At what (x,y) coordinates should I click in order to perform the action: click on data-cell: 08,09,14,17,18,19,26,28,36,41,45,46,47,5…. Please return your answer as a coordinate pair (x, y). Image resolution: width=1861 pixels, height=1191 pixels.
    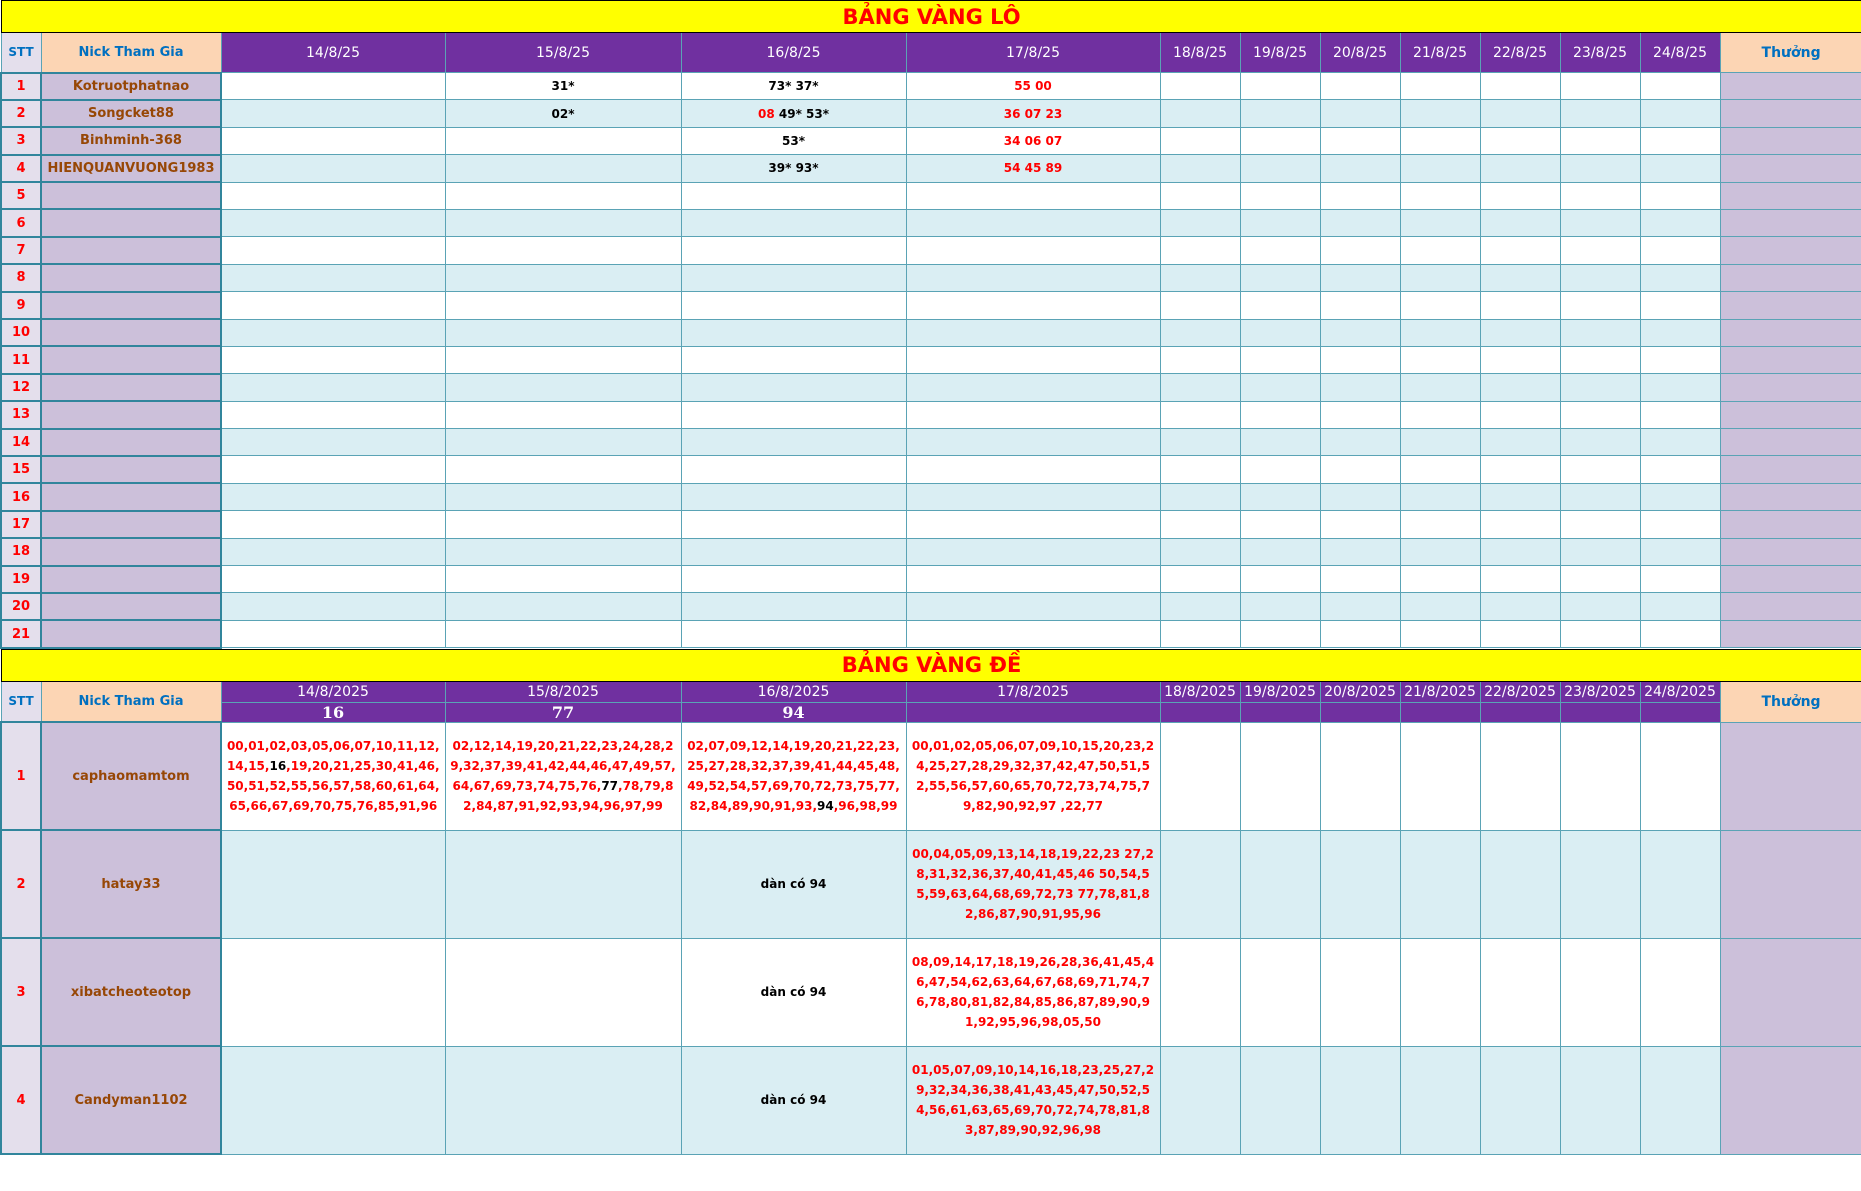
    Looking at the image, I should click on (1033, 992).